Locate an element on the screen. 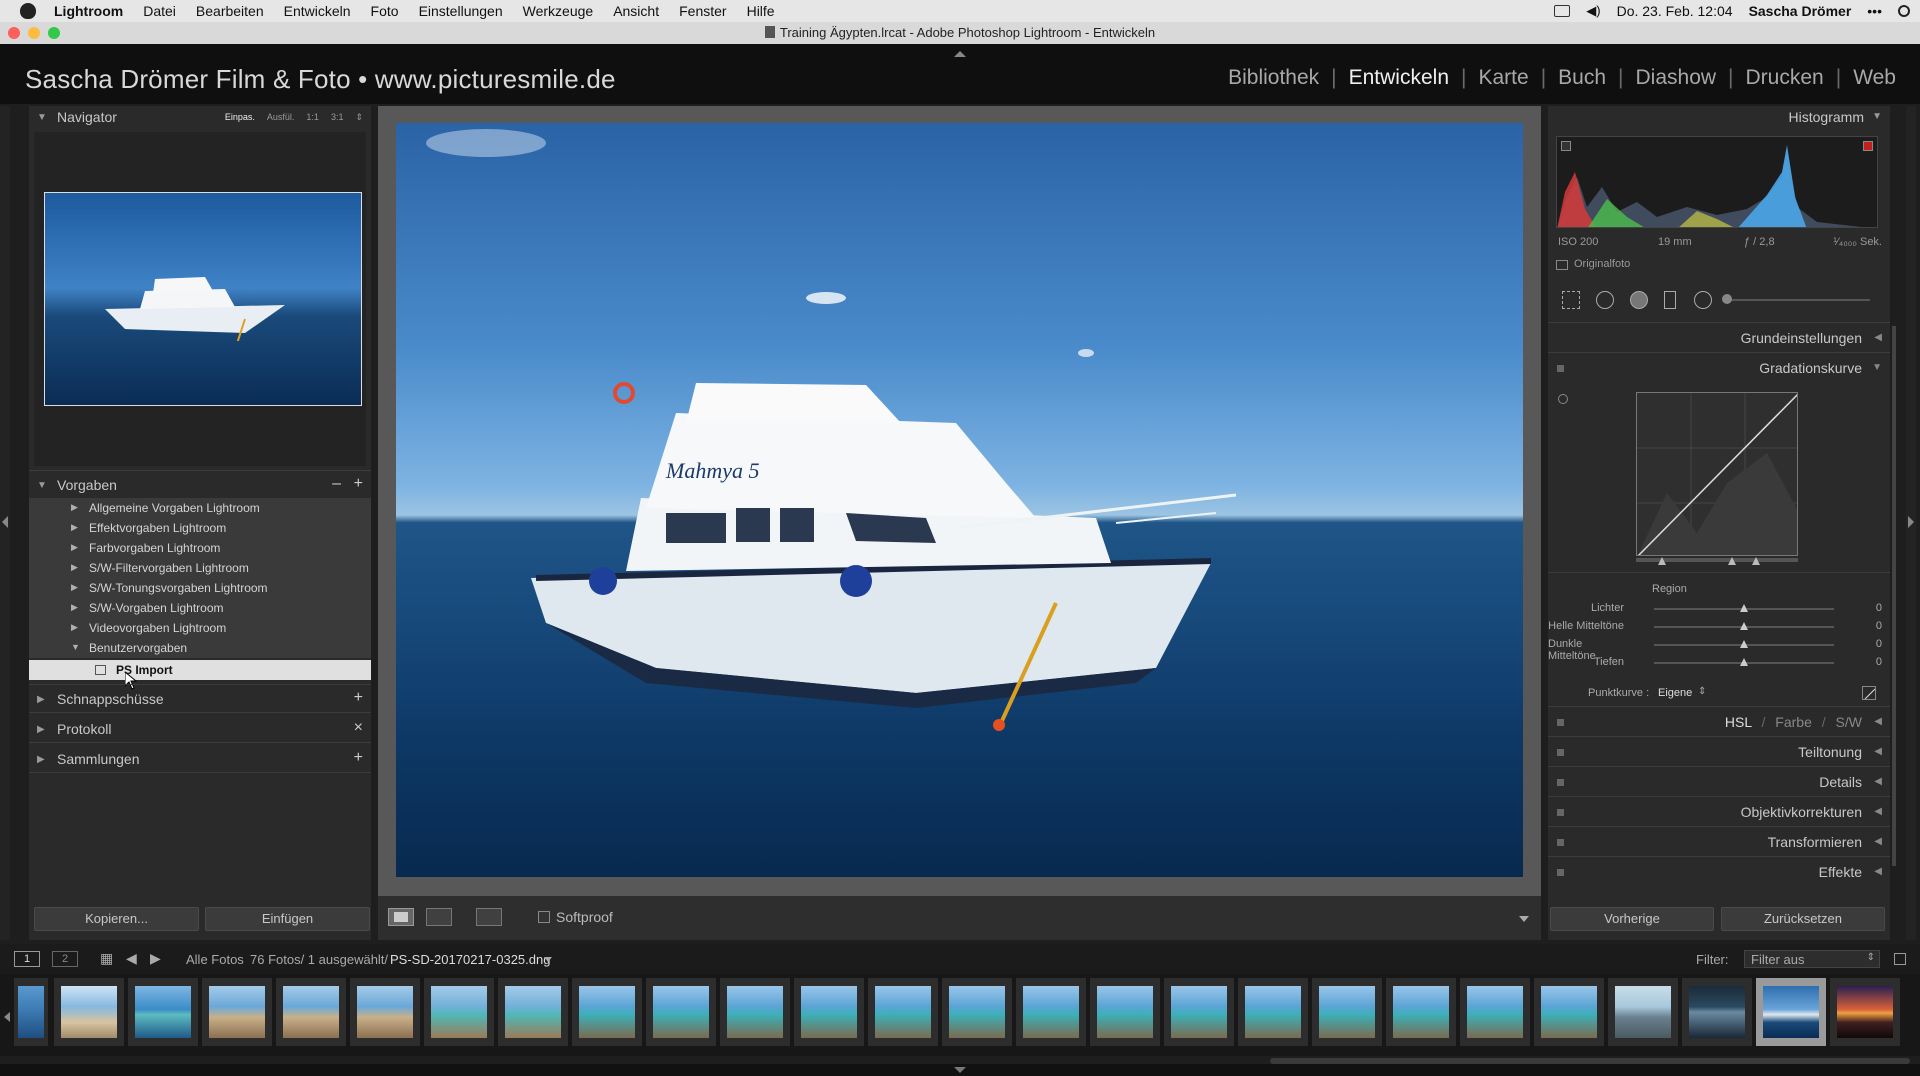 This screenshot has height=1076, width=1920. preset-folder: ▶ S/W-Filtervorgaben Lightroom is located at coordinates (200, 568).